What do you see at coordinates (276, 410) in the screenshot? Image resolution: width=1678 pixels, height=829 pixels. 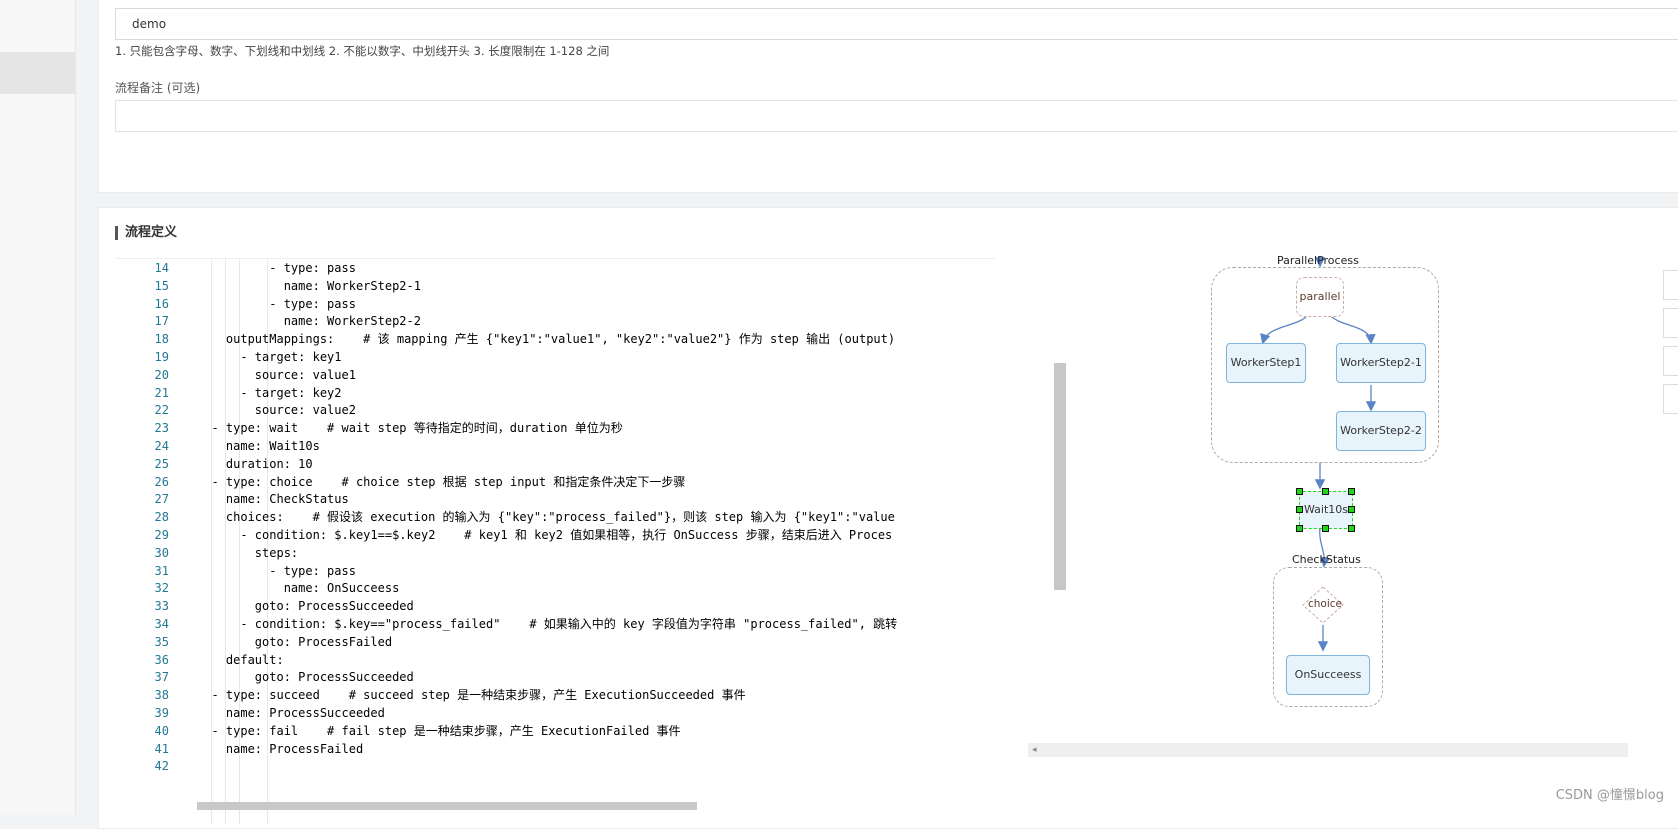 I see `code-text: source: value2` at bounding box center [276, 410].